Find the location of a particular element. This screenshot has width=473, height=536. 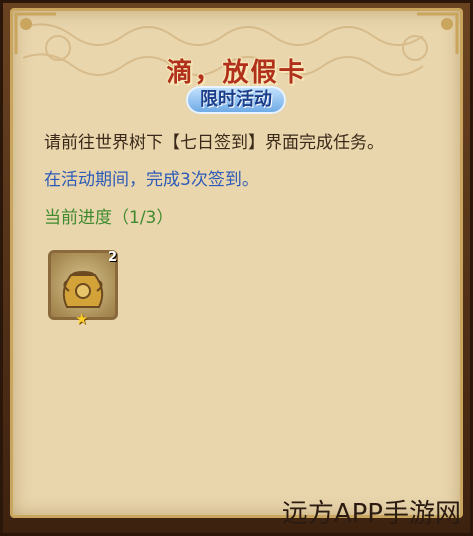

progress-text: 当前进度（1/3） is located at coordinates (109, 218).